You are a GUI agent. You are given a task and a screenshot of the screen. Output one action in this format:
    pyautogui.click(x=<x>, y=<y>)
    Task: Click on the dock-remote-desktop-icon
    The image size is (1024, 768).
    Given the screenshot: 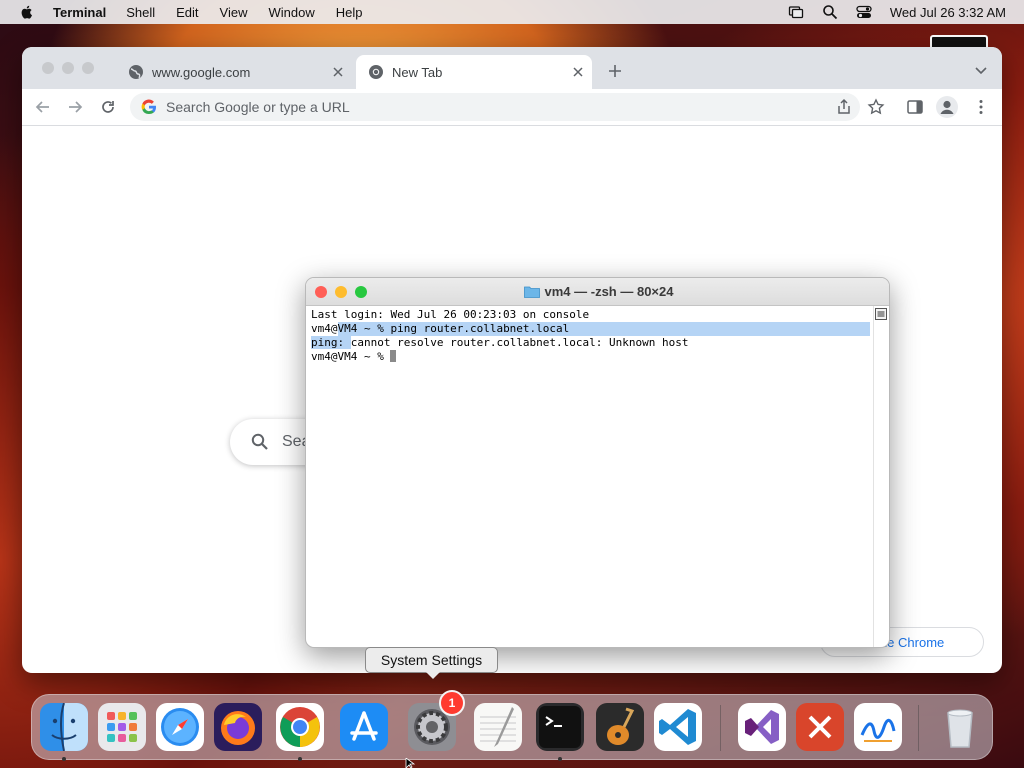 What is the action you would take?
    pyautogui.click(x=820, y=727)
    